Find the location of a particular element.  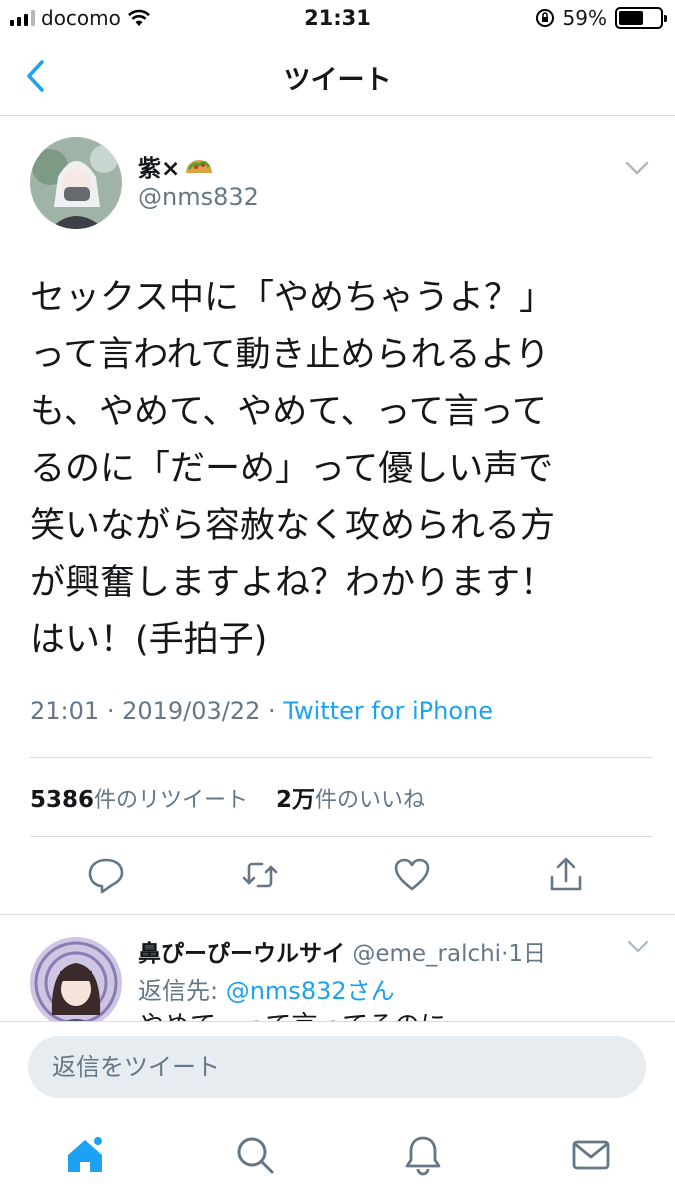

reply-input is located at coordinates (337, 1067).